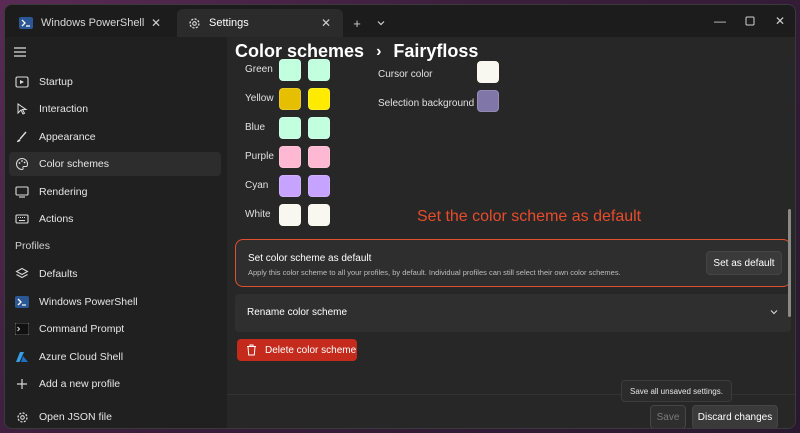  I want to click on sidebar-item-azure-cloud-shell: Azure Cloud Shell, so click(115, 357).